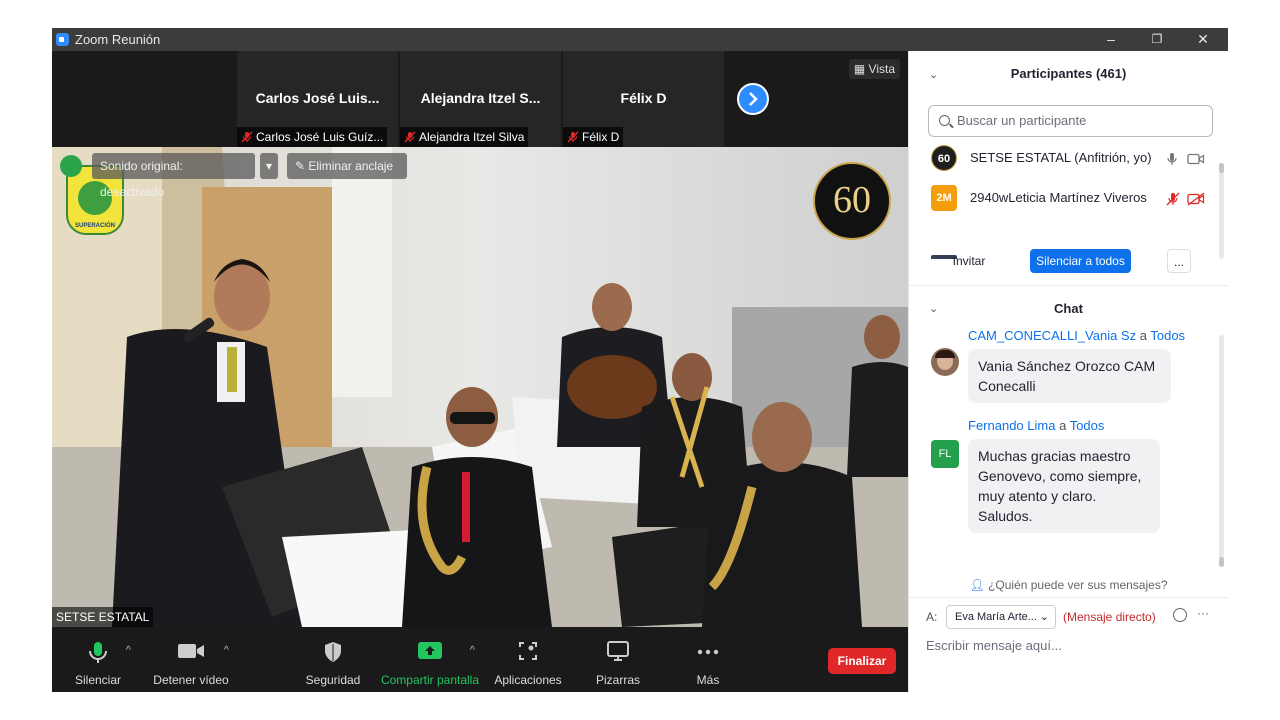 This screenshot has height=720, width=1280. What do you see at coordinates (1058, 197) in the screenshot?
I see `participant-name: 2940wLeticia Martínez Viveros` at bounding box center [1058, 197].